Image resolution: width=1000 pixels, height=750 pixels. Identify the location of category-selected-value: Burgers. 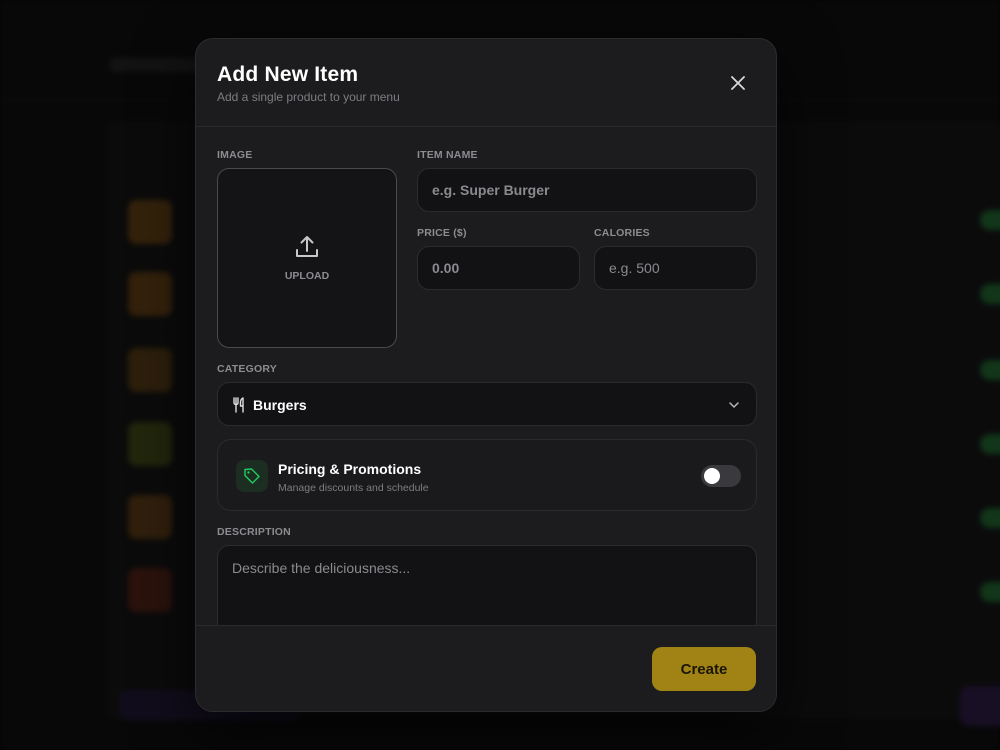
(280, 405).